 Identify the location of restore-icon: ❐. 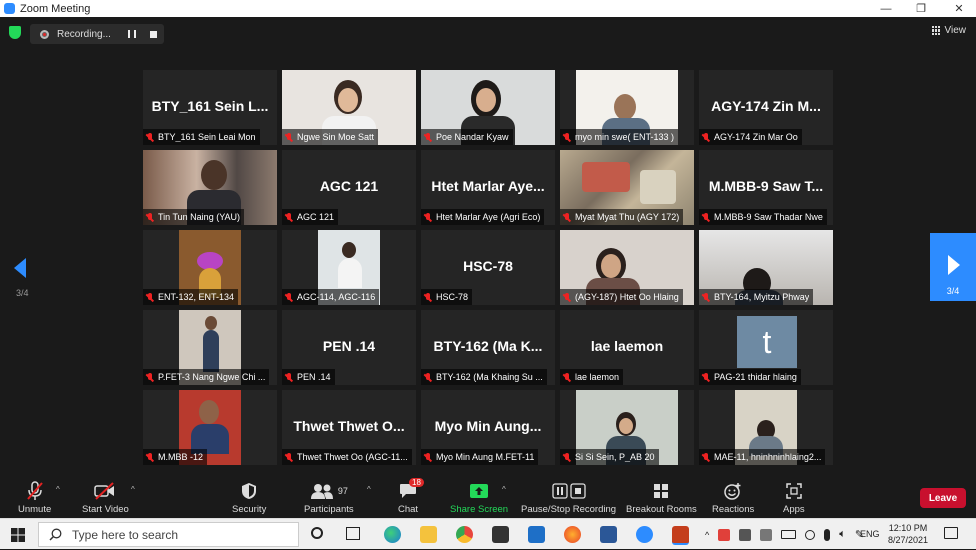
(921, 8).